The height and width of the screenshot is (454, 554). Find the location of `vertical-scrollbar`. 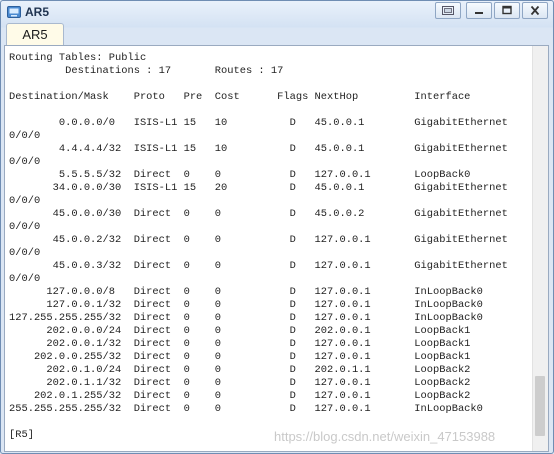

vertical-scrollbar is located at coordinates (540, 248).